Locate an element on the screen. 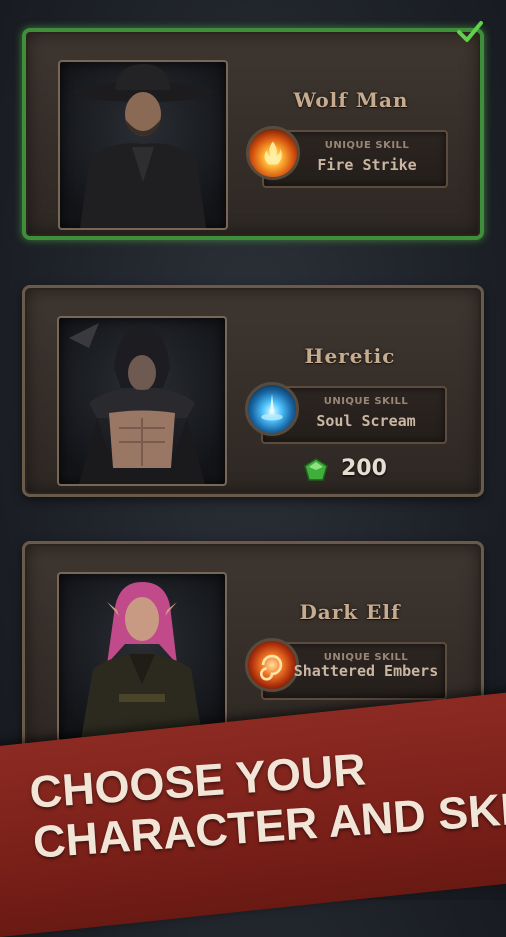 This screenshot has width=506, height=937. skill-name: Soul Scream is located at coordinates (366, 421).